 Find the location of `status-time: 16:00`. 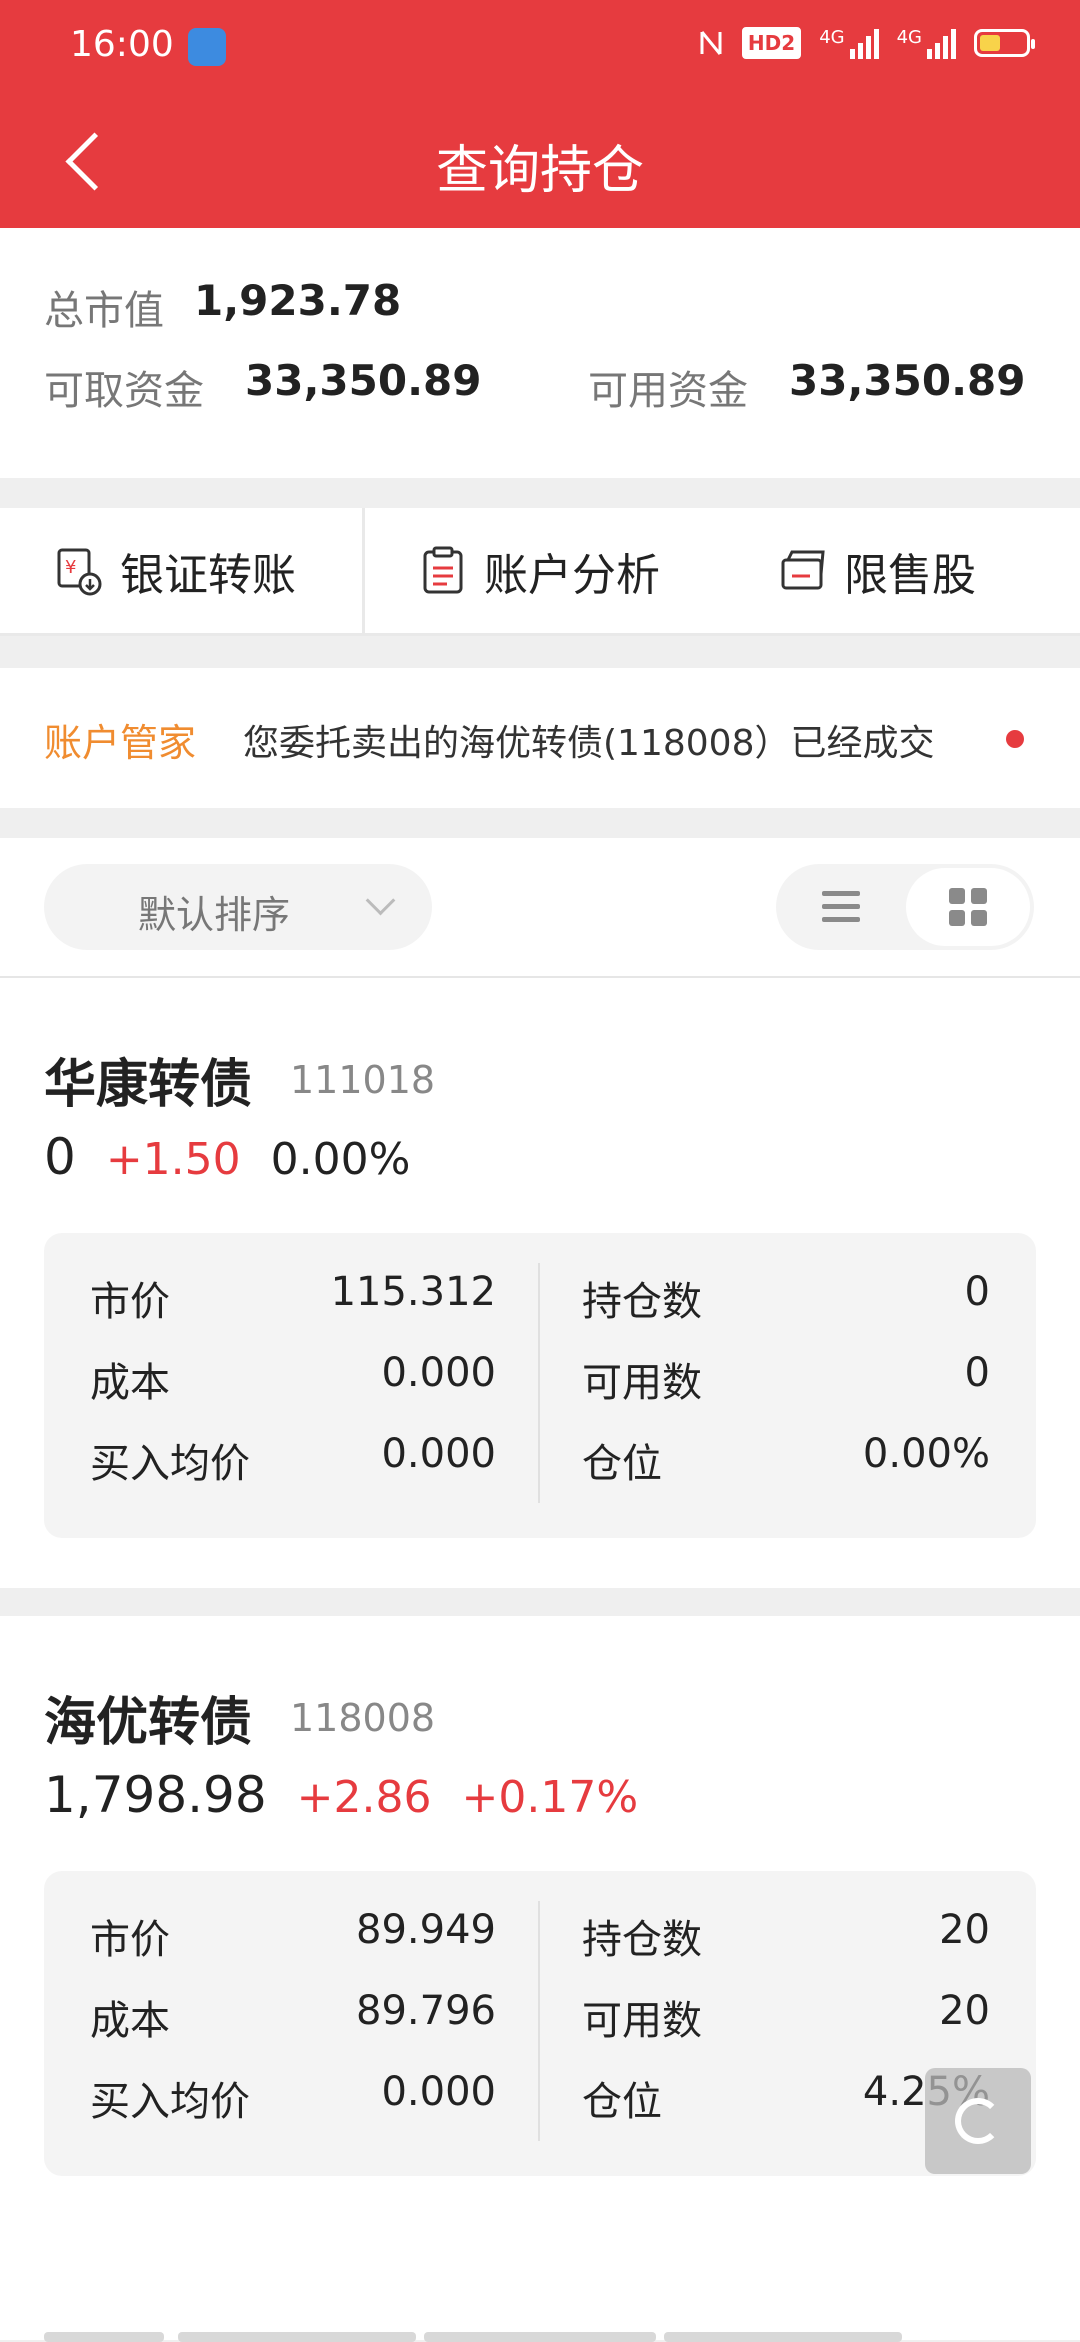

status-time: 16:00 is located at coordinates (122, 44).